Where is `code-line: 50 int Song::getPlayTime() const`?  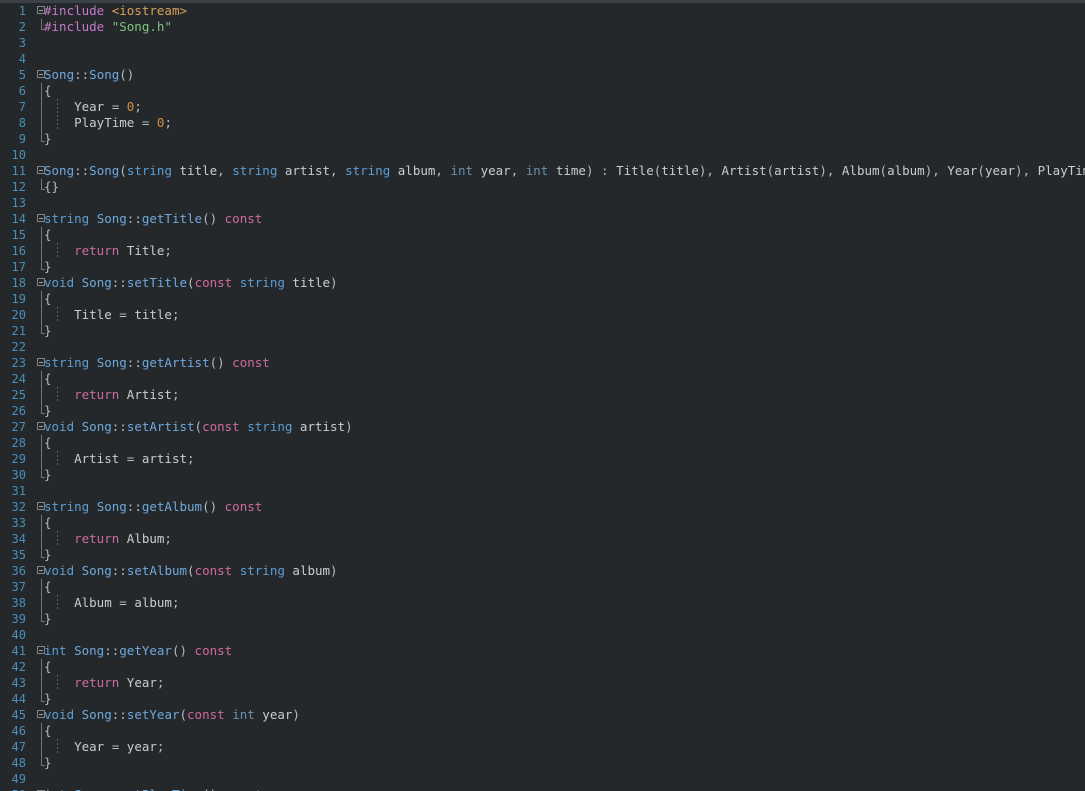
code-line: 50 int Song::getPlayTime() const is located at coordinates (542, 789).